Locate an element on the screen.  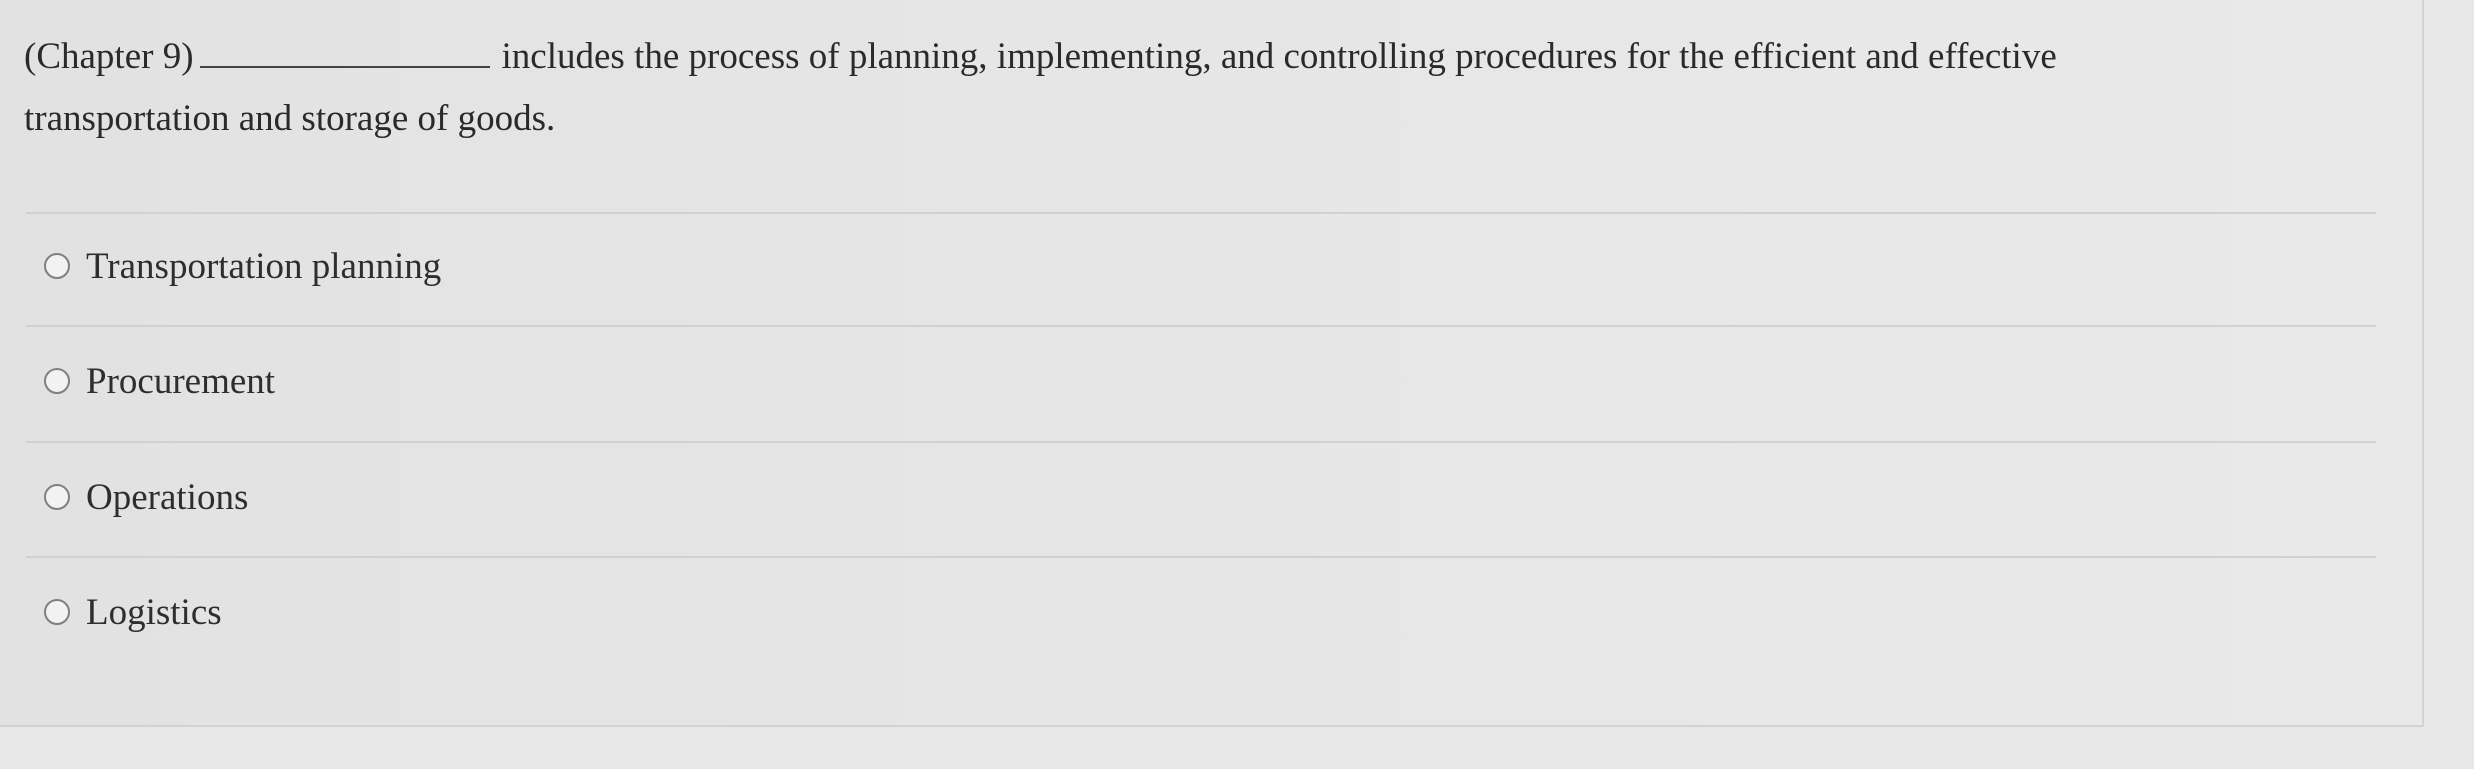
question-stem-line2: transportation and storage of goods. is located at coordinates (290, 118).